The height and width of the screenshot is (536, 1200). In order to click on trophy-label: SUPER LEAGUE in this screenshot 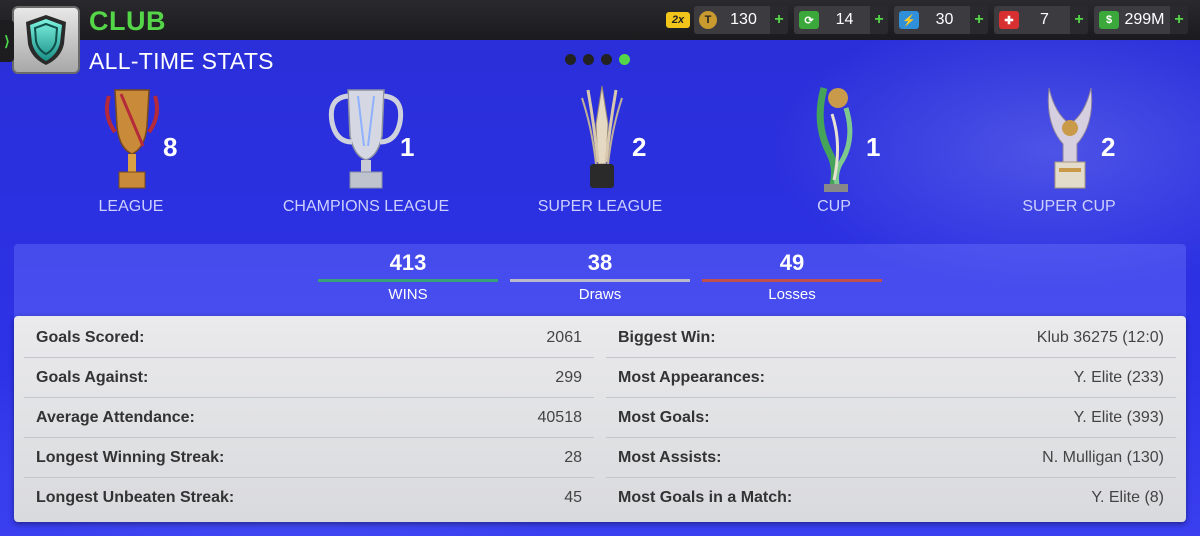, I will do `click(600, 206)`.